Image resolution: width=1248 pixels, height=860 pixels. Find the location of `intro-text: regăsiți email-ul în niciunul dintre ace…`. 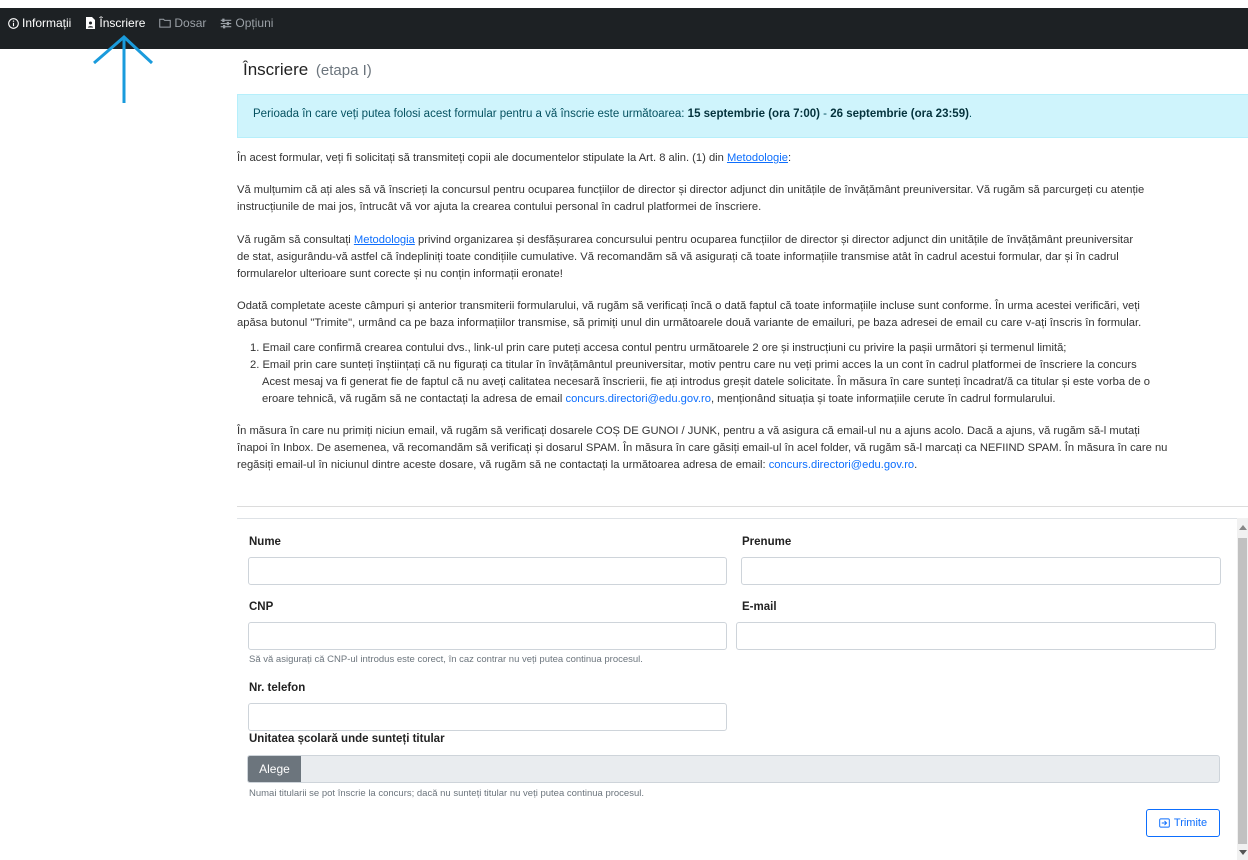

intro-text: regăsiți email-ul în niciunul dintre ace… is located at coordinates (503, 465).